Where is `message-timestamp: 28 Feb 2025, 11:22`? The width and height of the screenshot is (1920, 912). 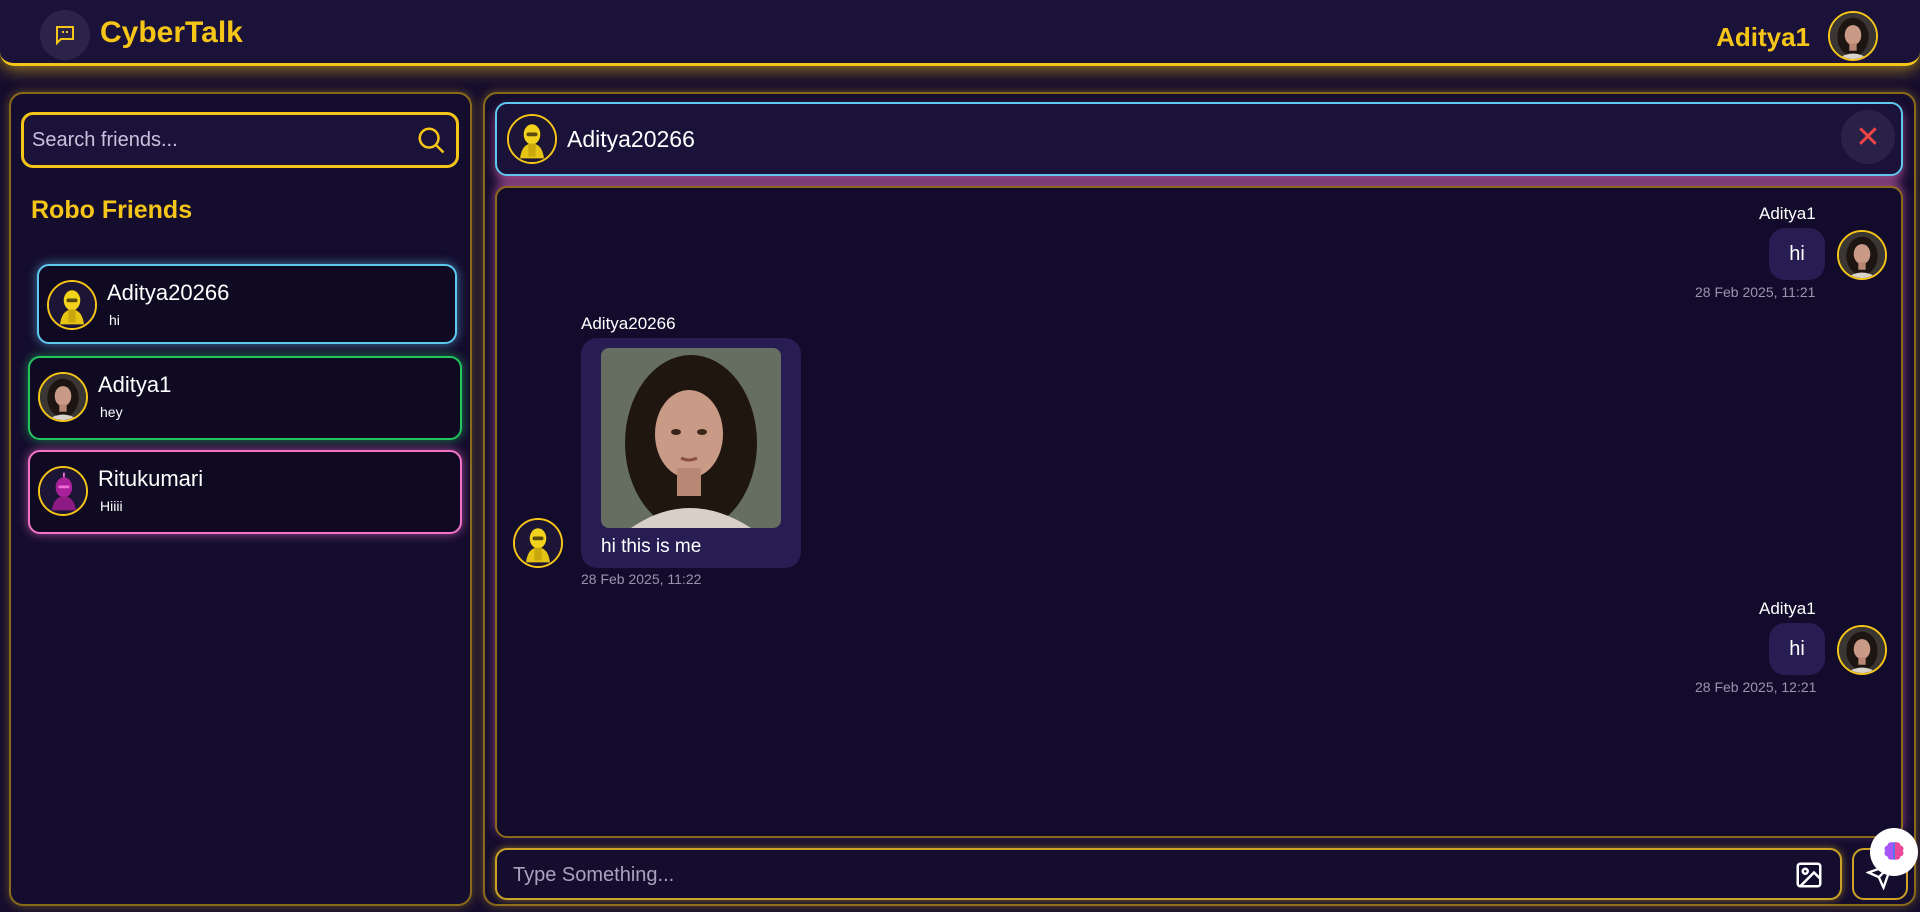 message-timestamp: 28 Feb 2025, 11:22 is located at coordinates (641, 579).